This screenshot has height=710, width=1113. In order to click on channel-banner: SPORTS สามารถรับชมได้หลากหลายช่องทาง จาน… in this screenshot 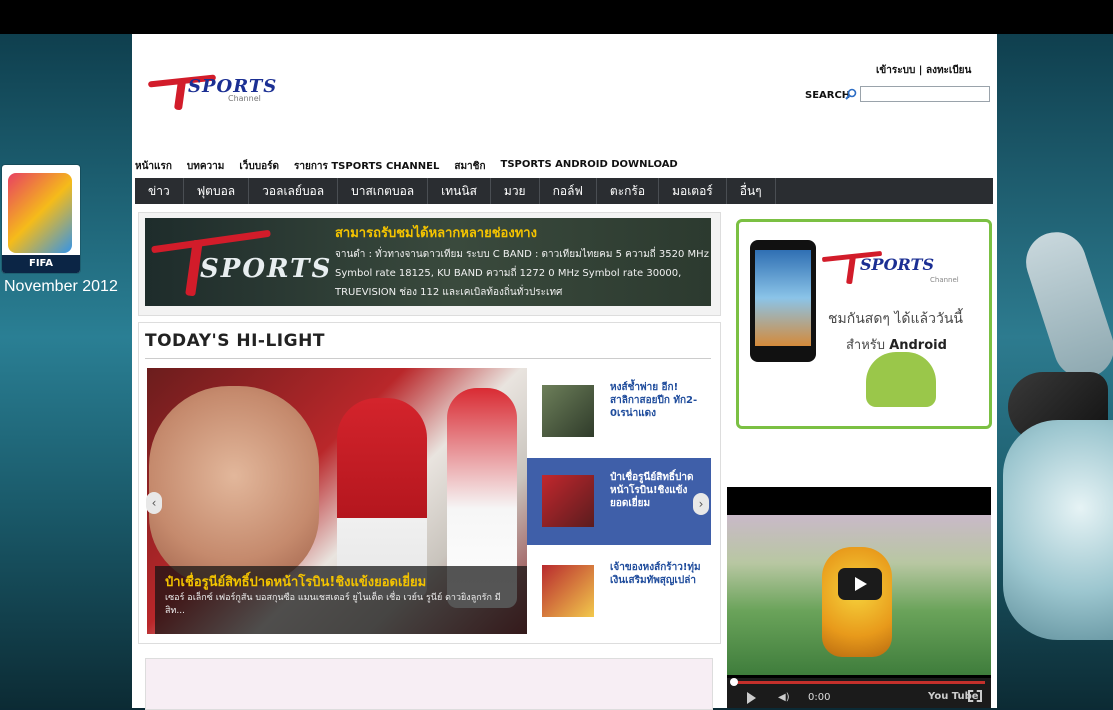, I will do `click(428, 262)`.